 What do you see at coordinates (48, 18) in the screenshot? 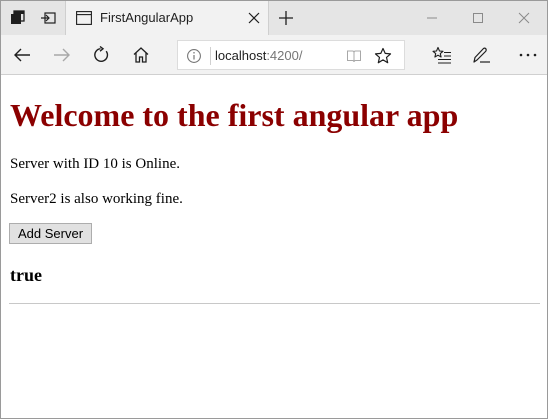
I see `set-aside-tabs-icon` at bounding box center [48, 18].